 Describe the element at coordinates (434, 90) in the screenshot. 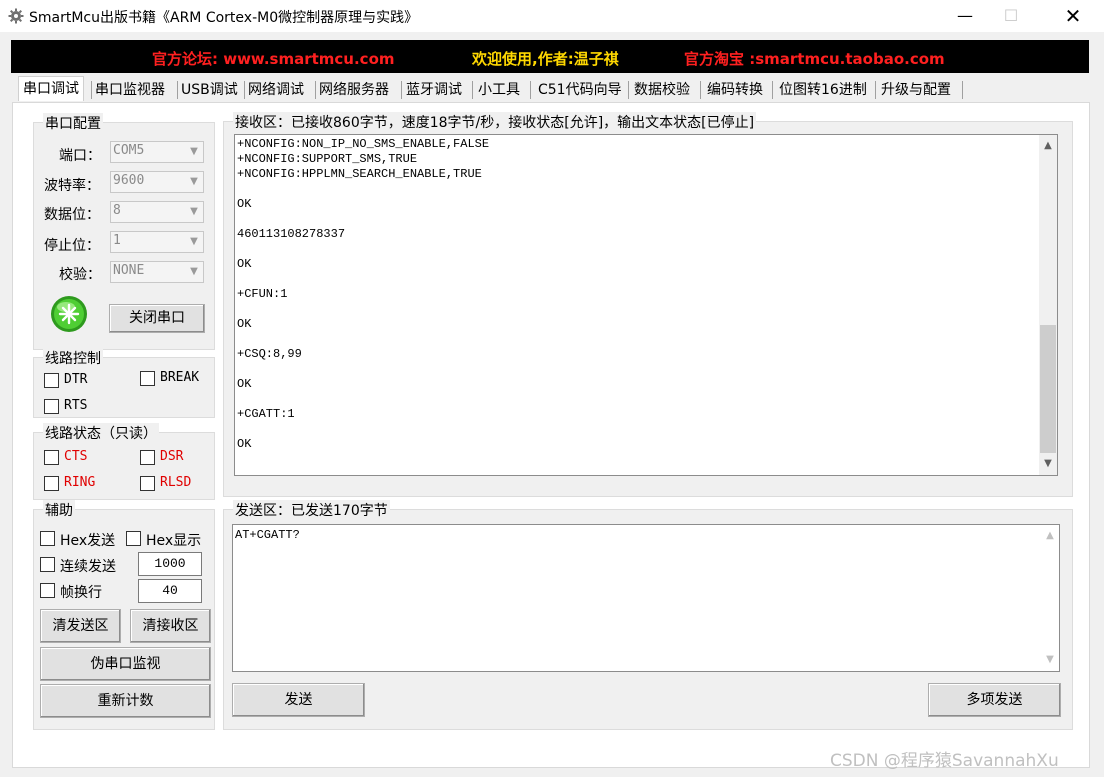

I see `tab-bluetooth-debug: 蓝牙调试` at that location.